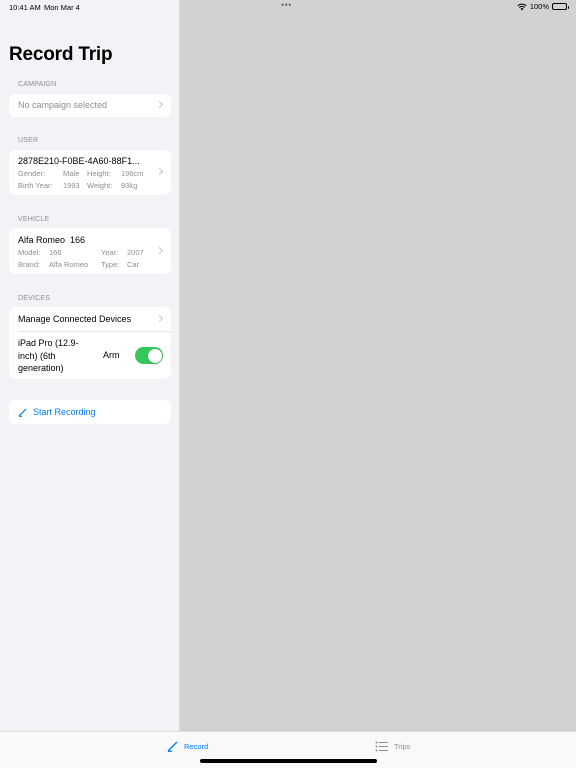  I want to click on status-bar: 10:41 AM Mon Mar 4 ••• 100%, so click(288, 7).